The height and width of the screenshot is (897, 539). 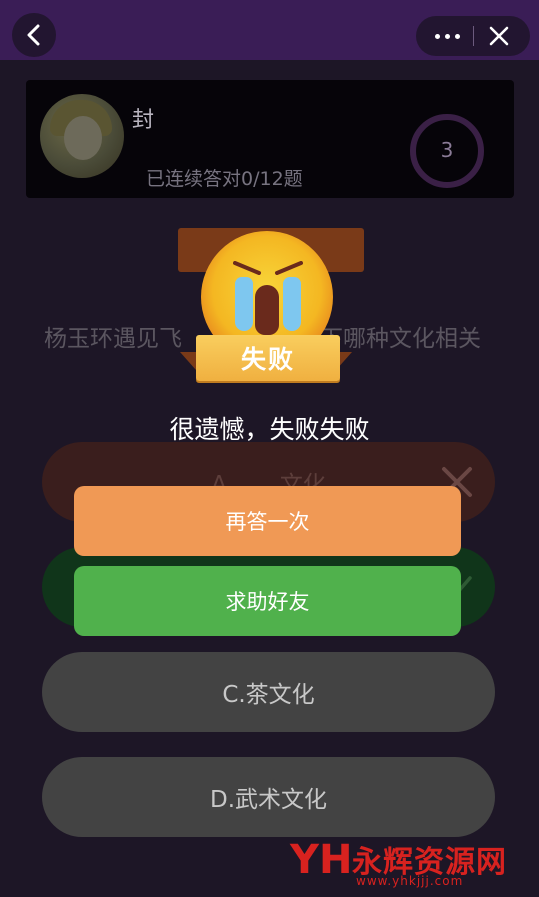 What do you see at coordinates (224, 179) in the screenshot?
I see `streak-text: 已连续答对0/12题` at bounding box center [224, 179].